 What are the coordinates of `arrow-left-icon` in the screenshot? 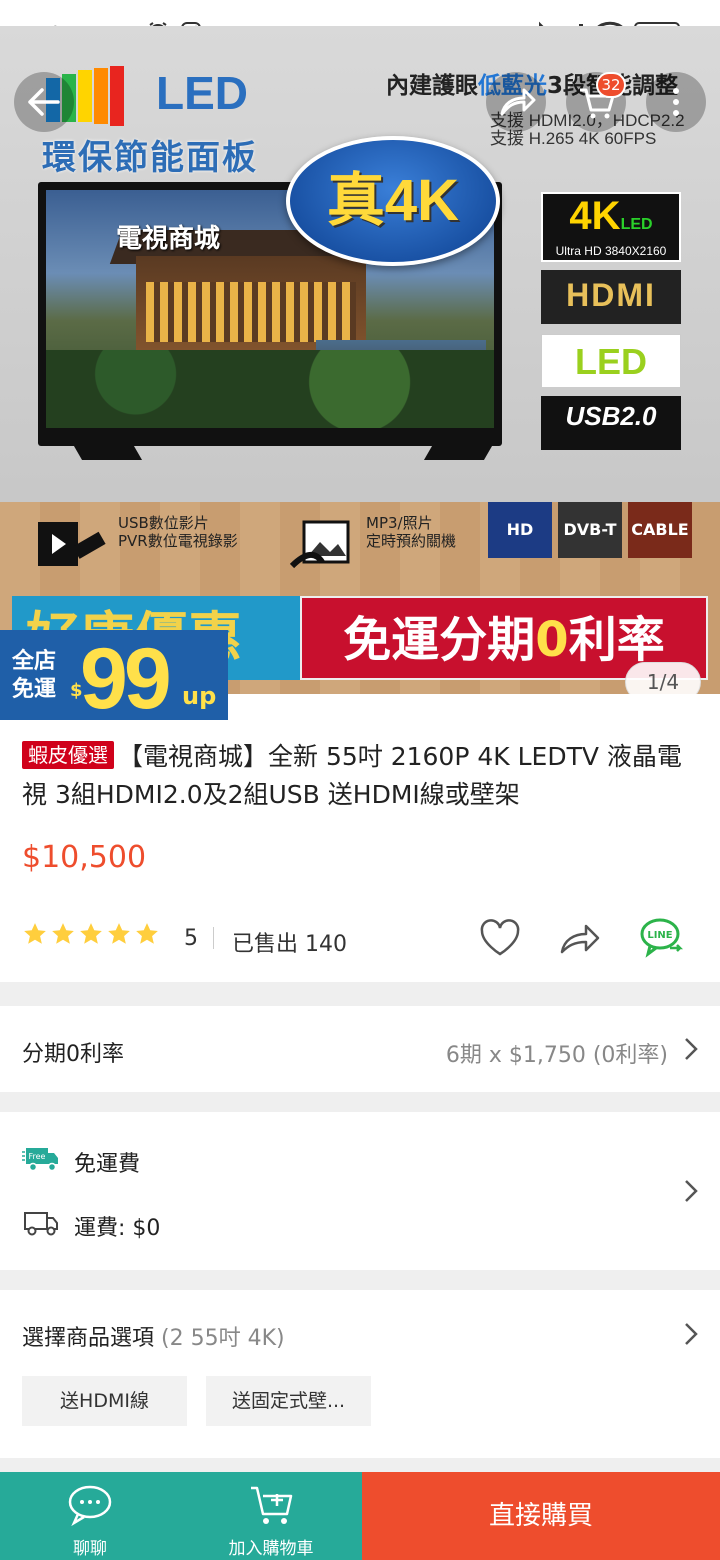 It's located at (44, 102).